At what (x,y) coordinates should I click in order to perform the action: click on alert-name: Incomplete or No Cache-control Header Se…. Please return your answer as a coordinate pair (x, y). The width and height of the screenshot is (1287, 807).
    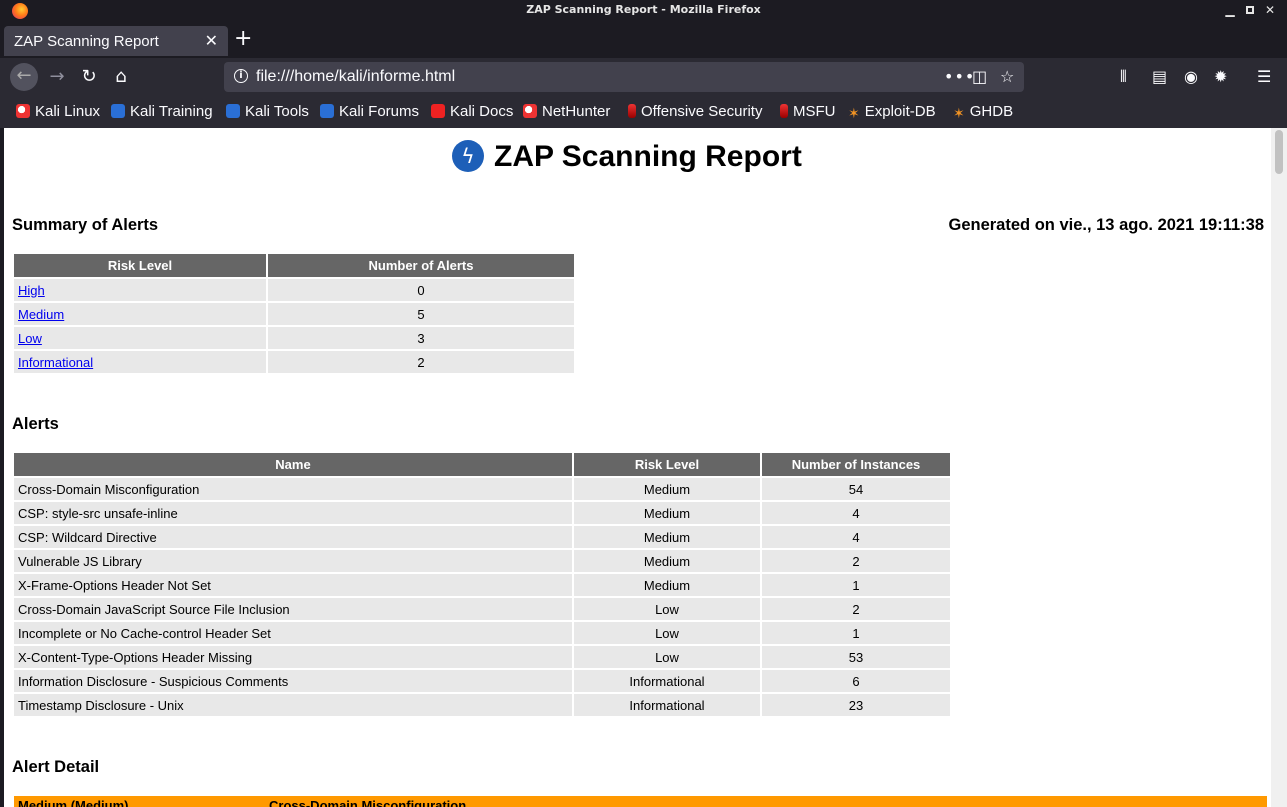
    Looking at the image, I should click on (293, 633).